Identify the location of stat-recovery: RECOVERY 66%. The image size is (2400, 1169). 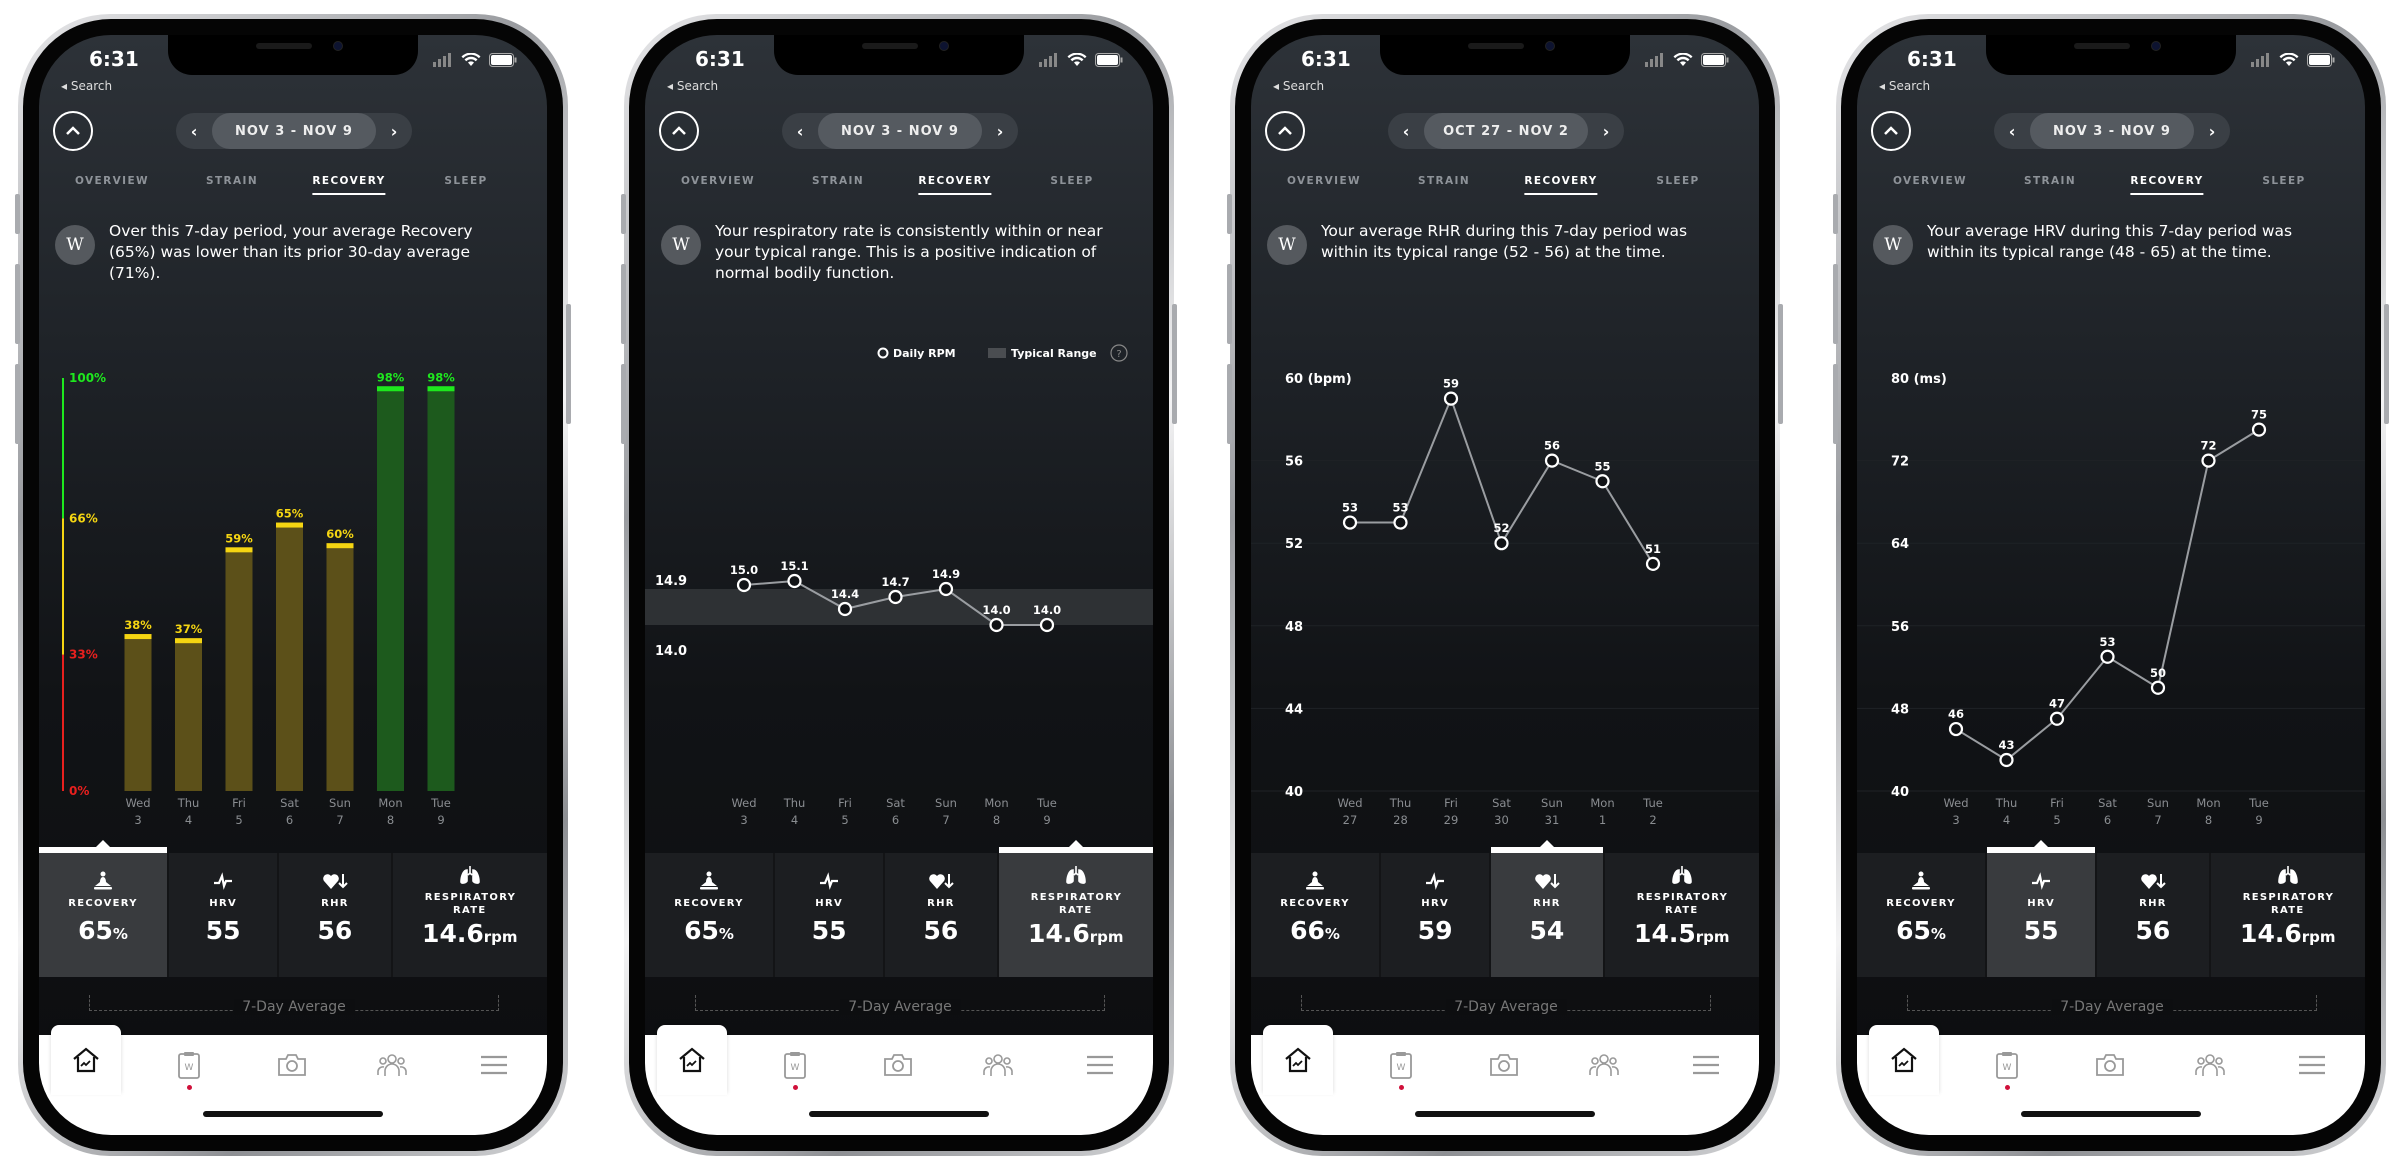
(1316, 915).